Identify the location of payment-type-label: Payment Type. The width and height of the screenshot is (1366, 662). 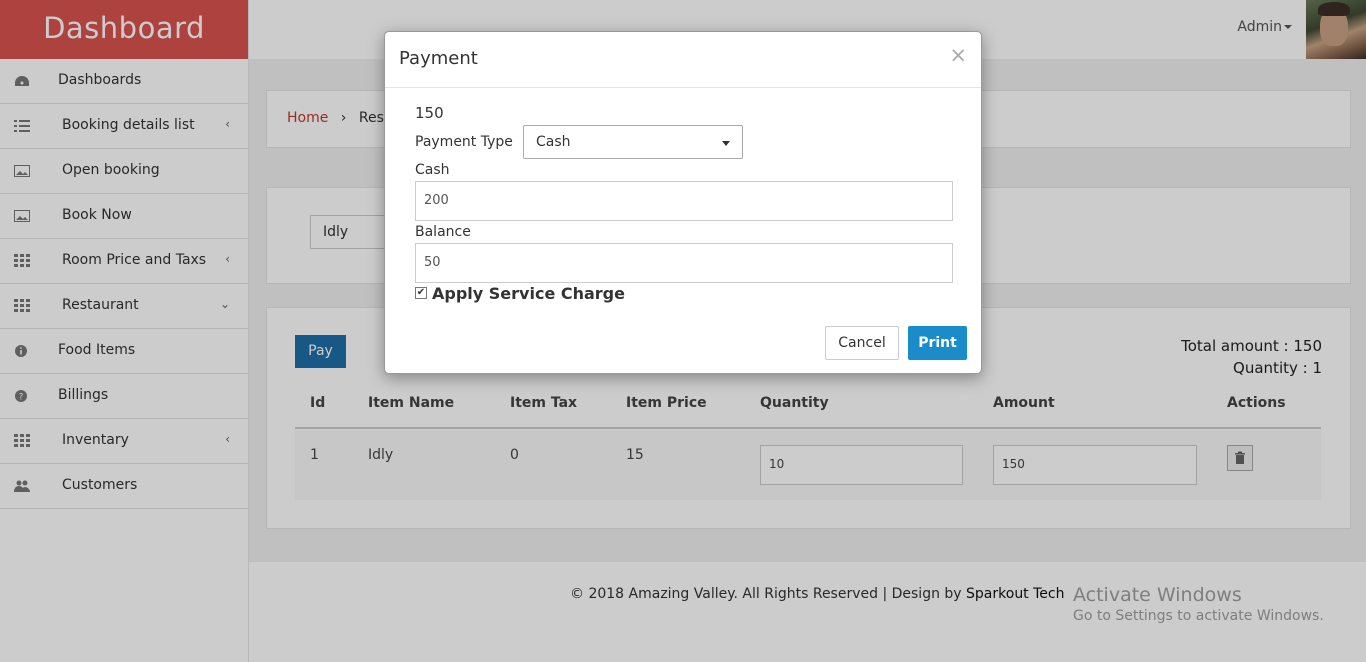
(464, 142).